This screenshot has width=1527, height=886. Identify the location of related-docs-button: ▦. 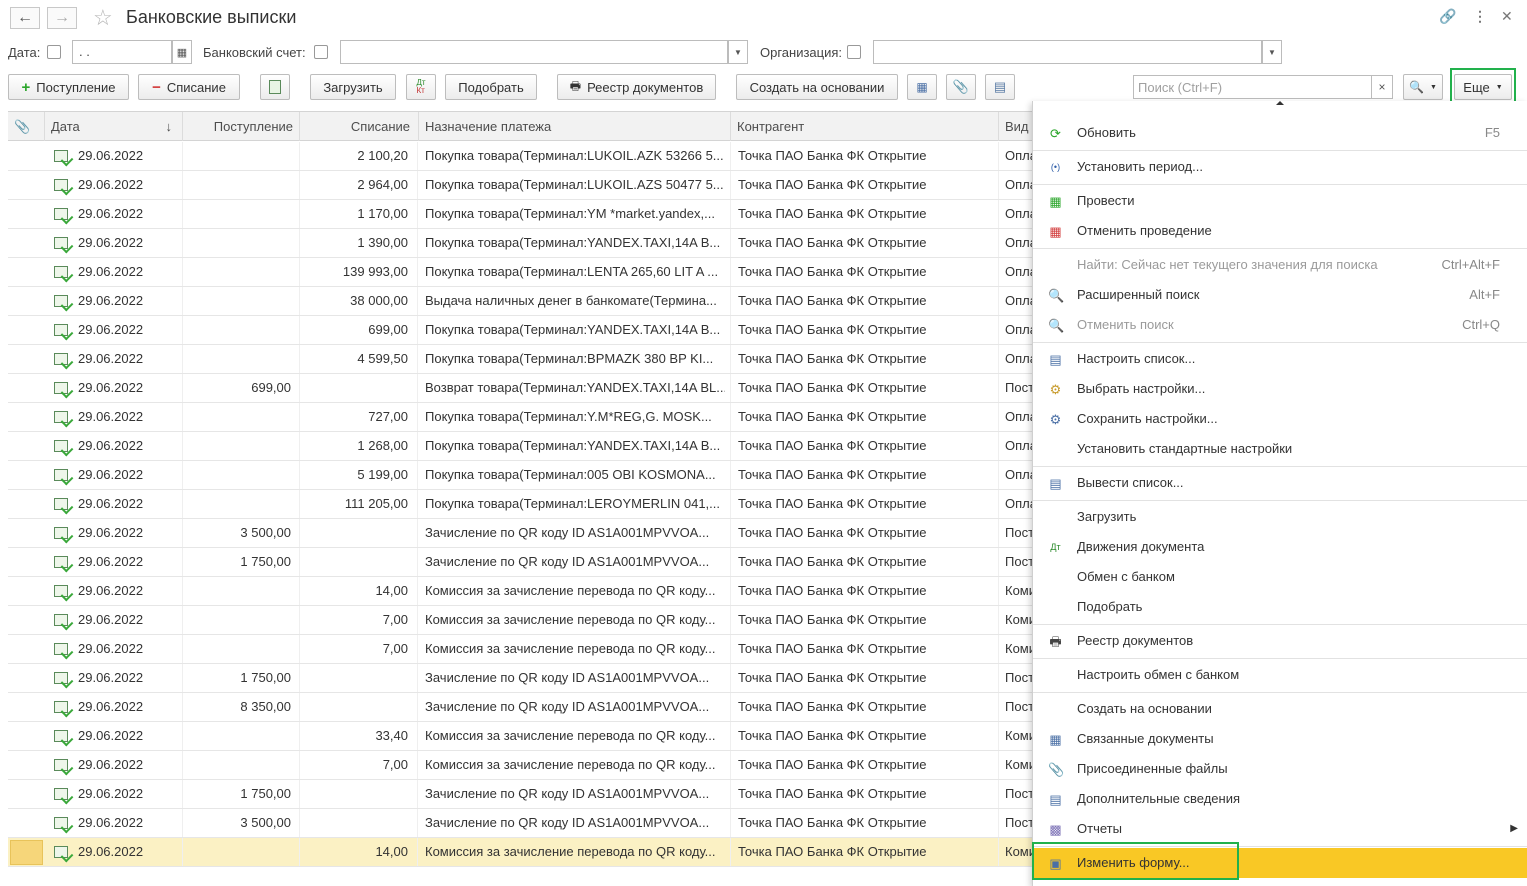
(922, 87).